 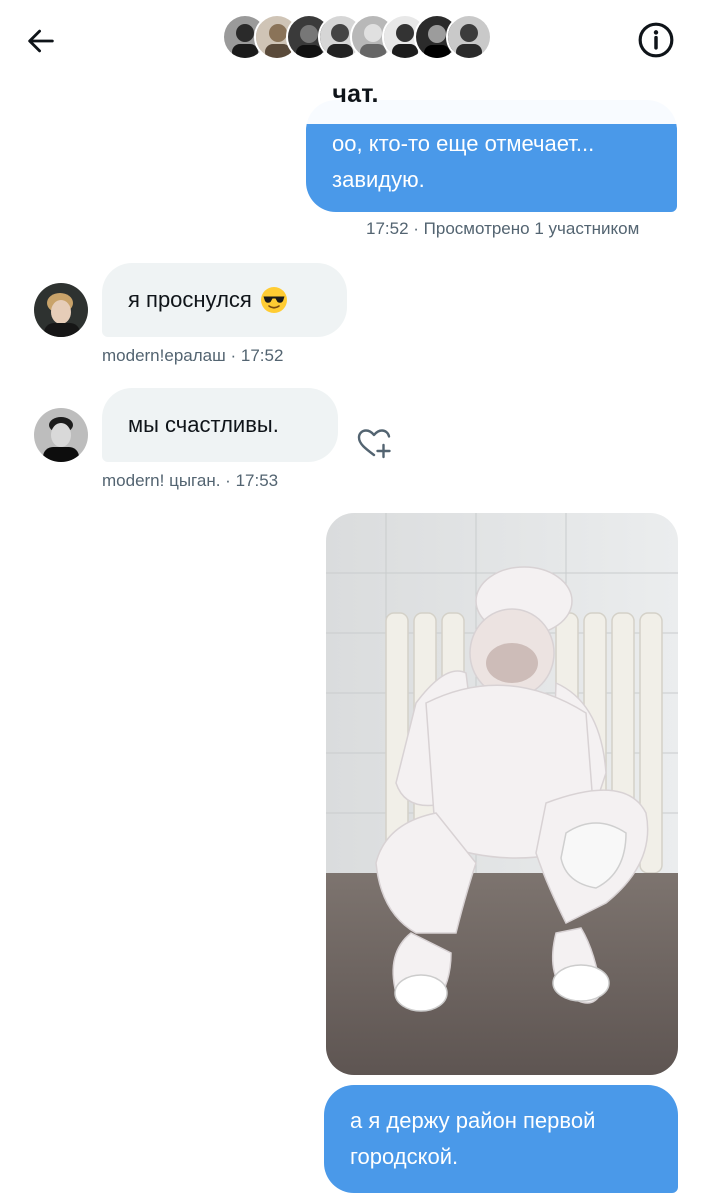 I want to click on info-circle-icon, so click(x=656, y=40).